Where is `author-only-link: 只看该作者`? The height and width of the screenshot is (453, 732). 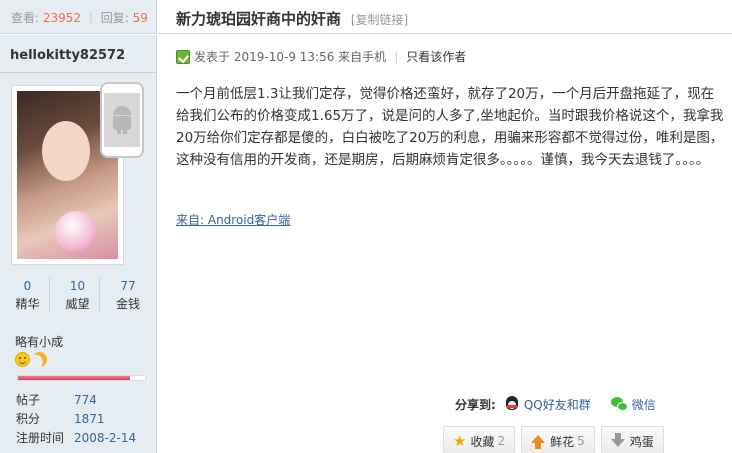
author-only-link: 只看该作者 is located at coordinates (436, 56).